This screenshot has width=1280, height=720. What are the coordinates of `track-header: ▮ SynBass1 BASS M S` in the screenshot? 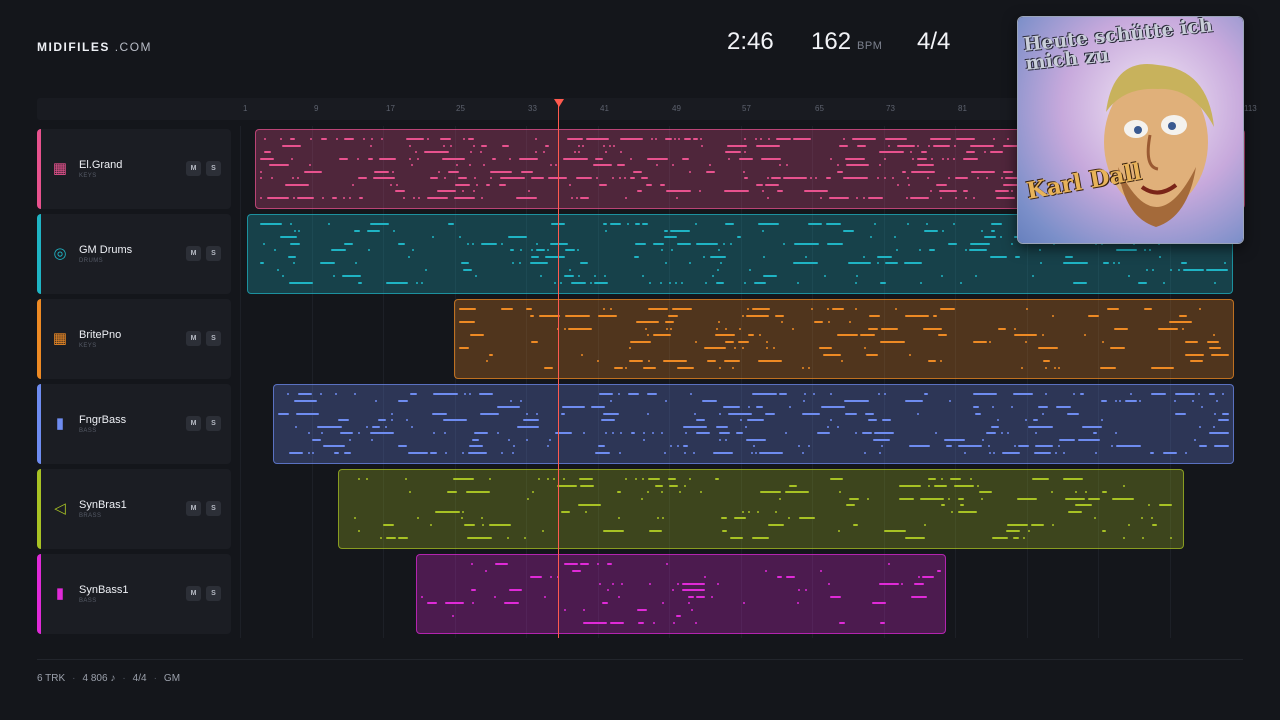 It's located at (134, 594).